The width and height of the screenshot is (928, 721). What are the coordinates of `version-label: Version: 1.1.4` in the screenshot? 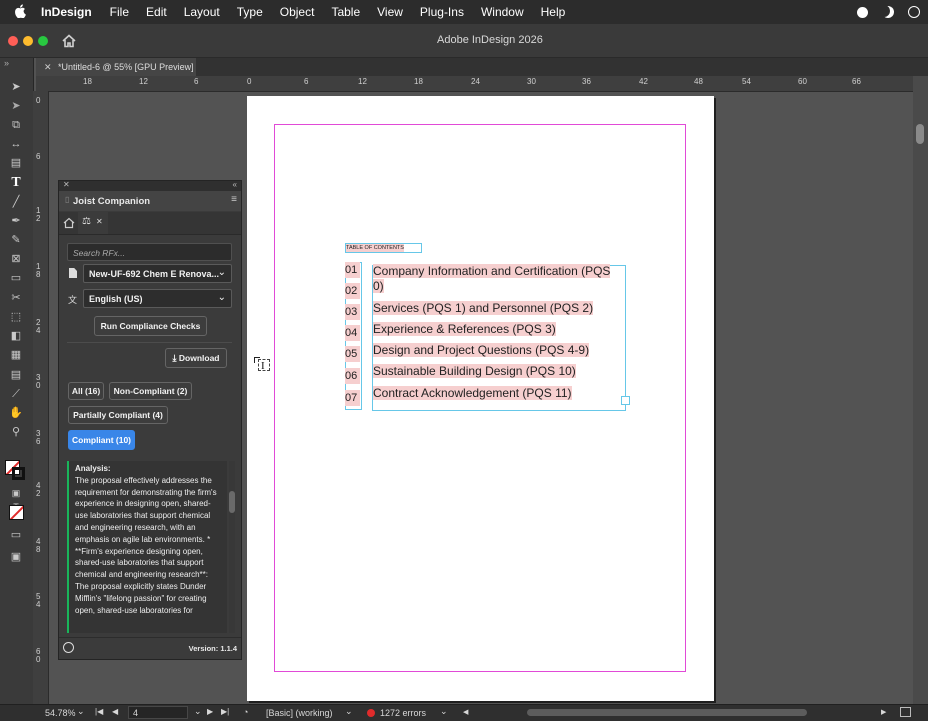 It's located at (212, 648).